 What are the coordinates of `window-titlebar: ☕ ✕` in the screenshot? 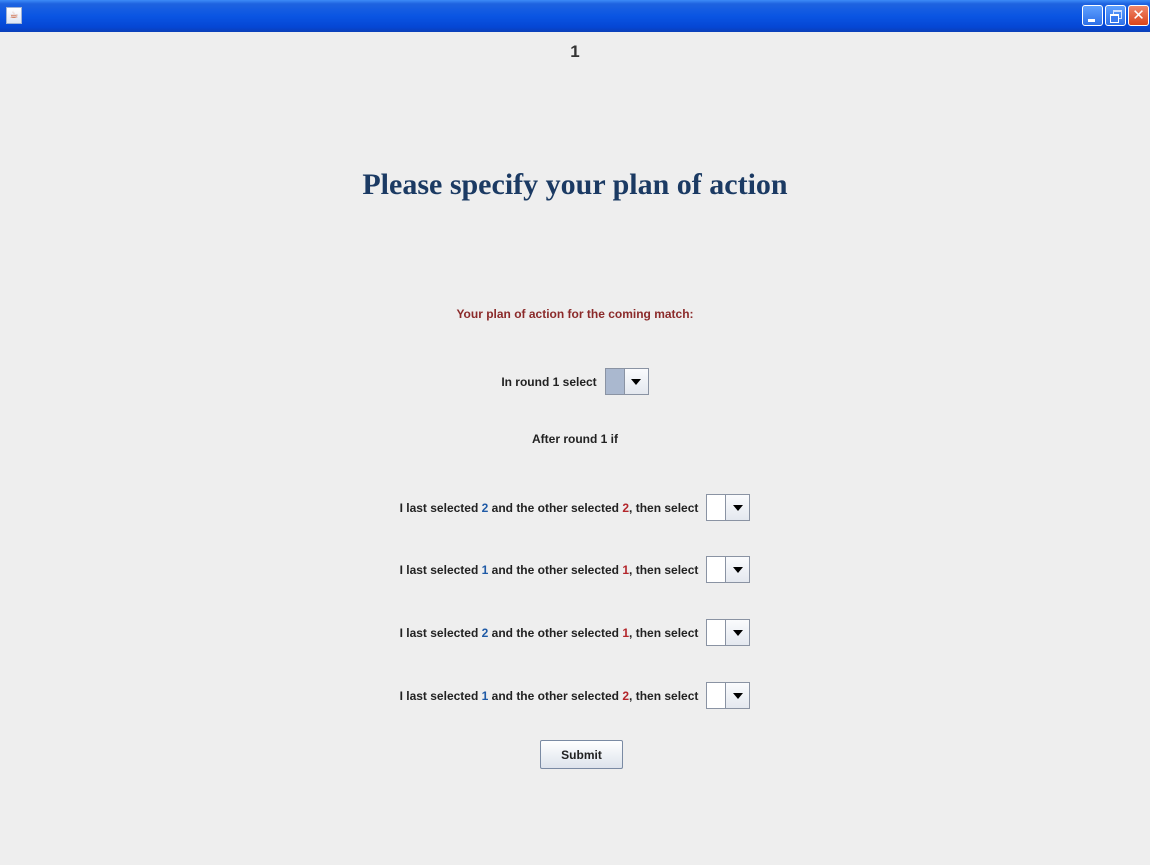 It's located at (575, 16).